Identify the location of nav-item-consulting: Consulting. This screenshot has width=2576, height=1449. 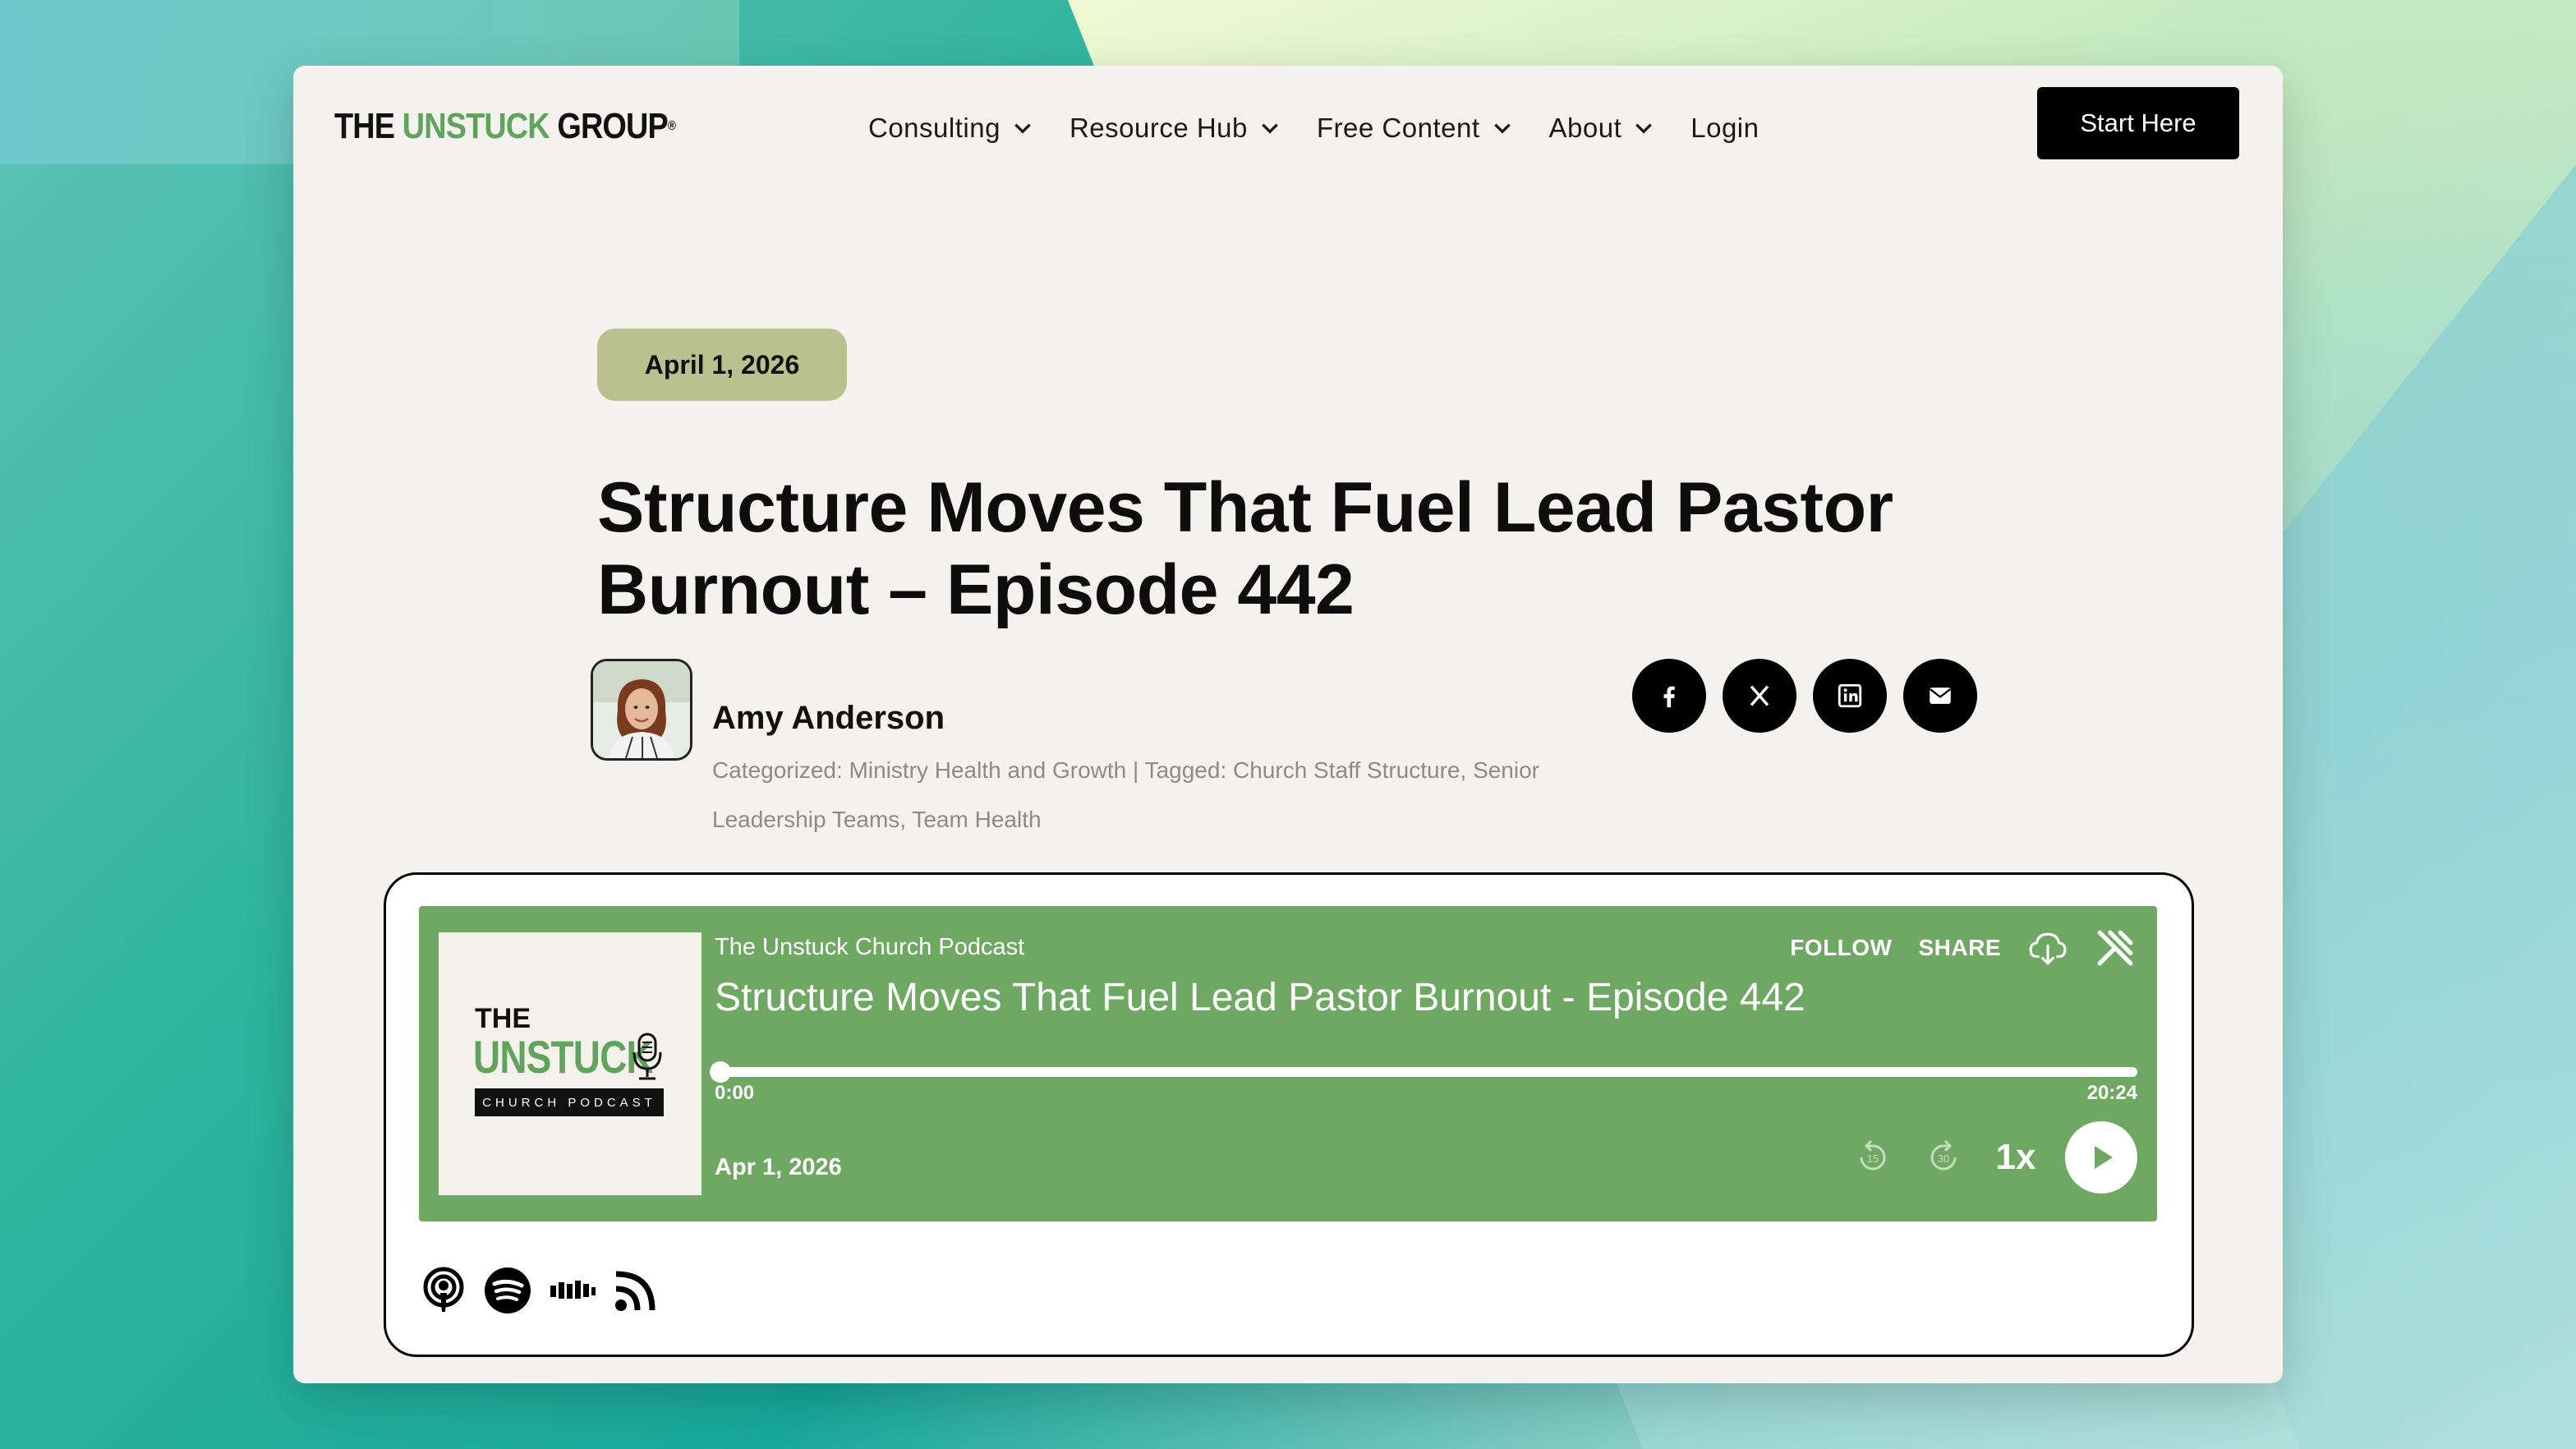
(950, 128).